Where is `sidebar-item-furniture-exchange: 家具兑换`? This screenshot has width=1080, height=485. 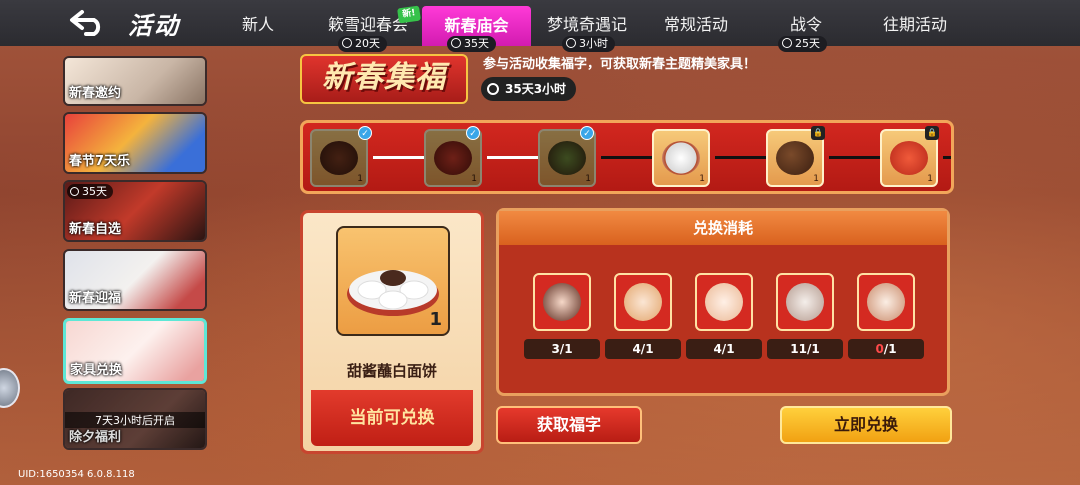 sidebar-item-furniture-exchange: 家具兑换 is located at coordinates (135, 351).